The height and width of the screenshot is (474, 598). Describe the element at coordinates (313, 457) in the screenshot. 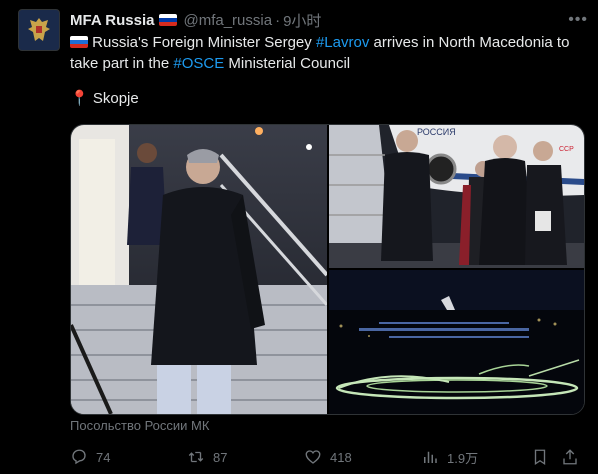

I see `heart-icon` at that location.